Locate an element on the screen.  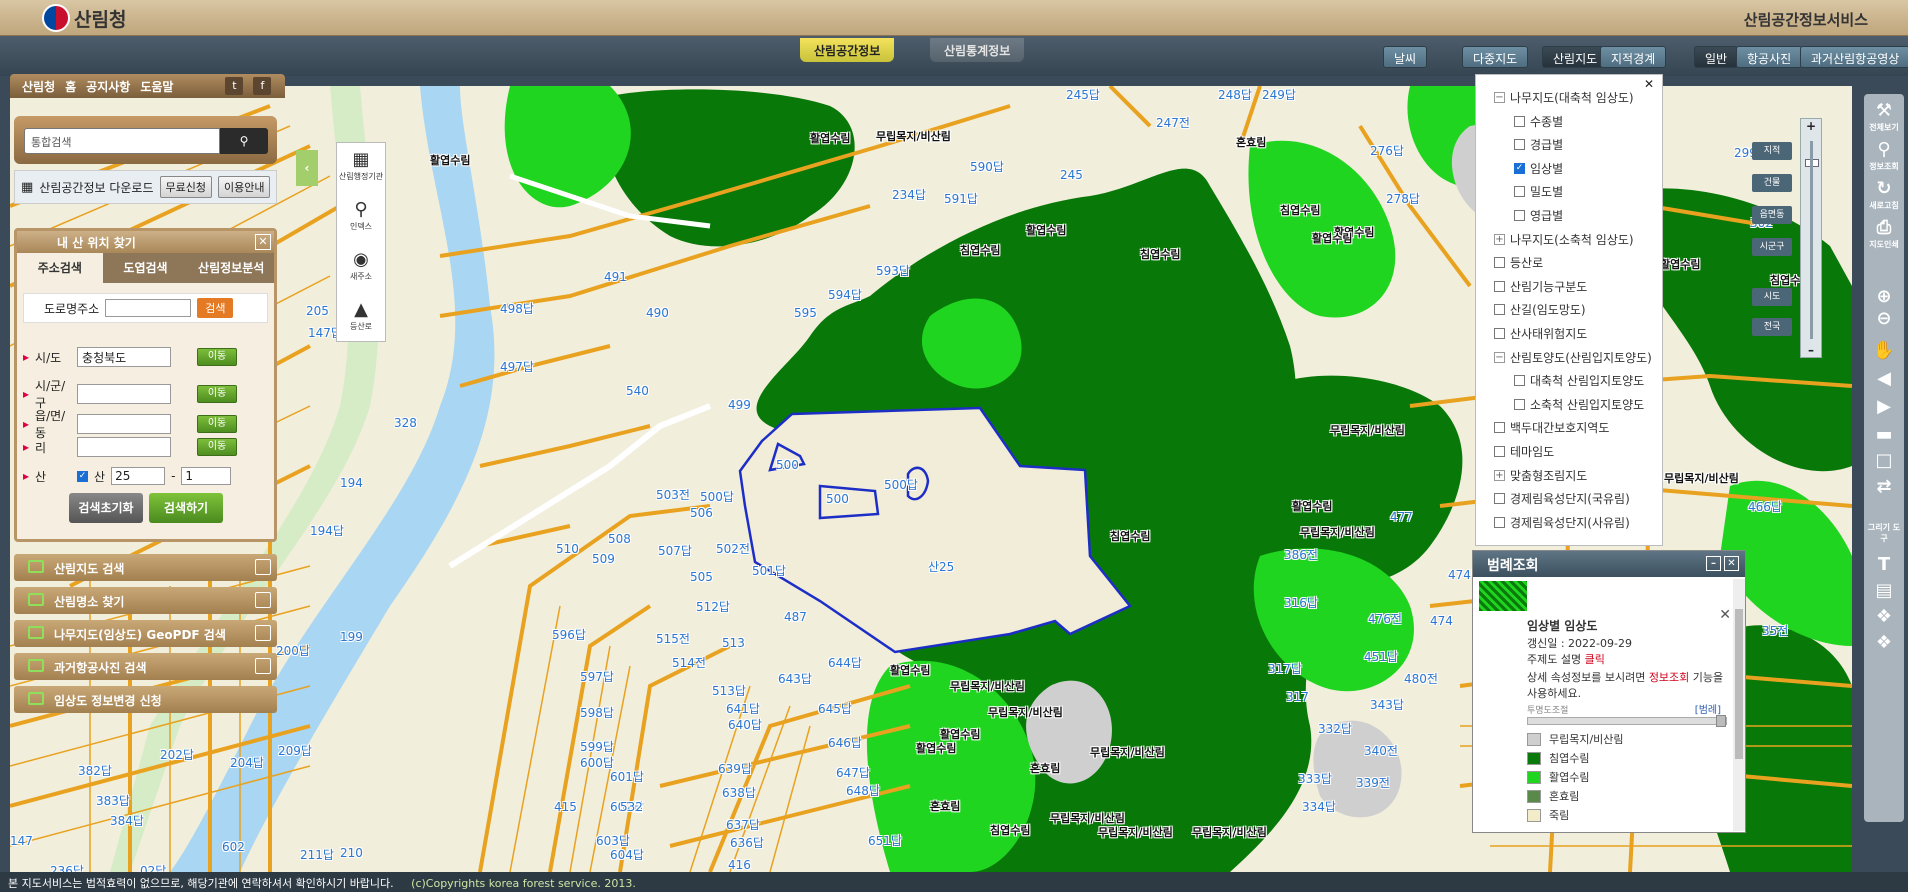
sido-select: 충청북도 is located at coordinates (124, 357).